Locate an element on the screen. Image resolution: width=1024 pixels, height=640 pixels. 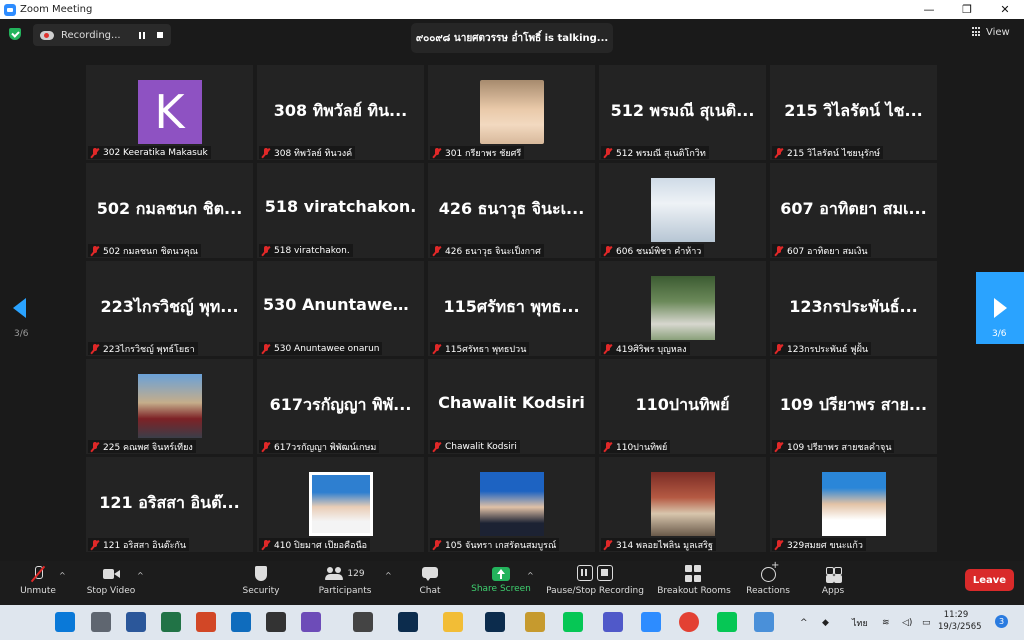
arrow-left-icon is located at coordinates (19, 308).